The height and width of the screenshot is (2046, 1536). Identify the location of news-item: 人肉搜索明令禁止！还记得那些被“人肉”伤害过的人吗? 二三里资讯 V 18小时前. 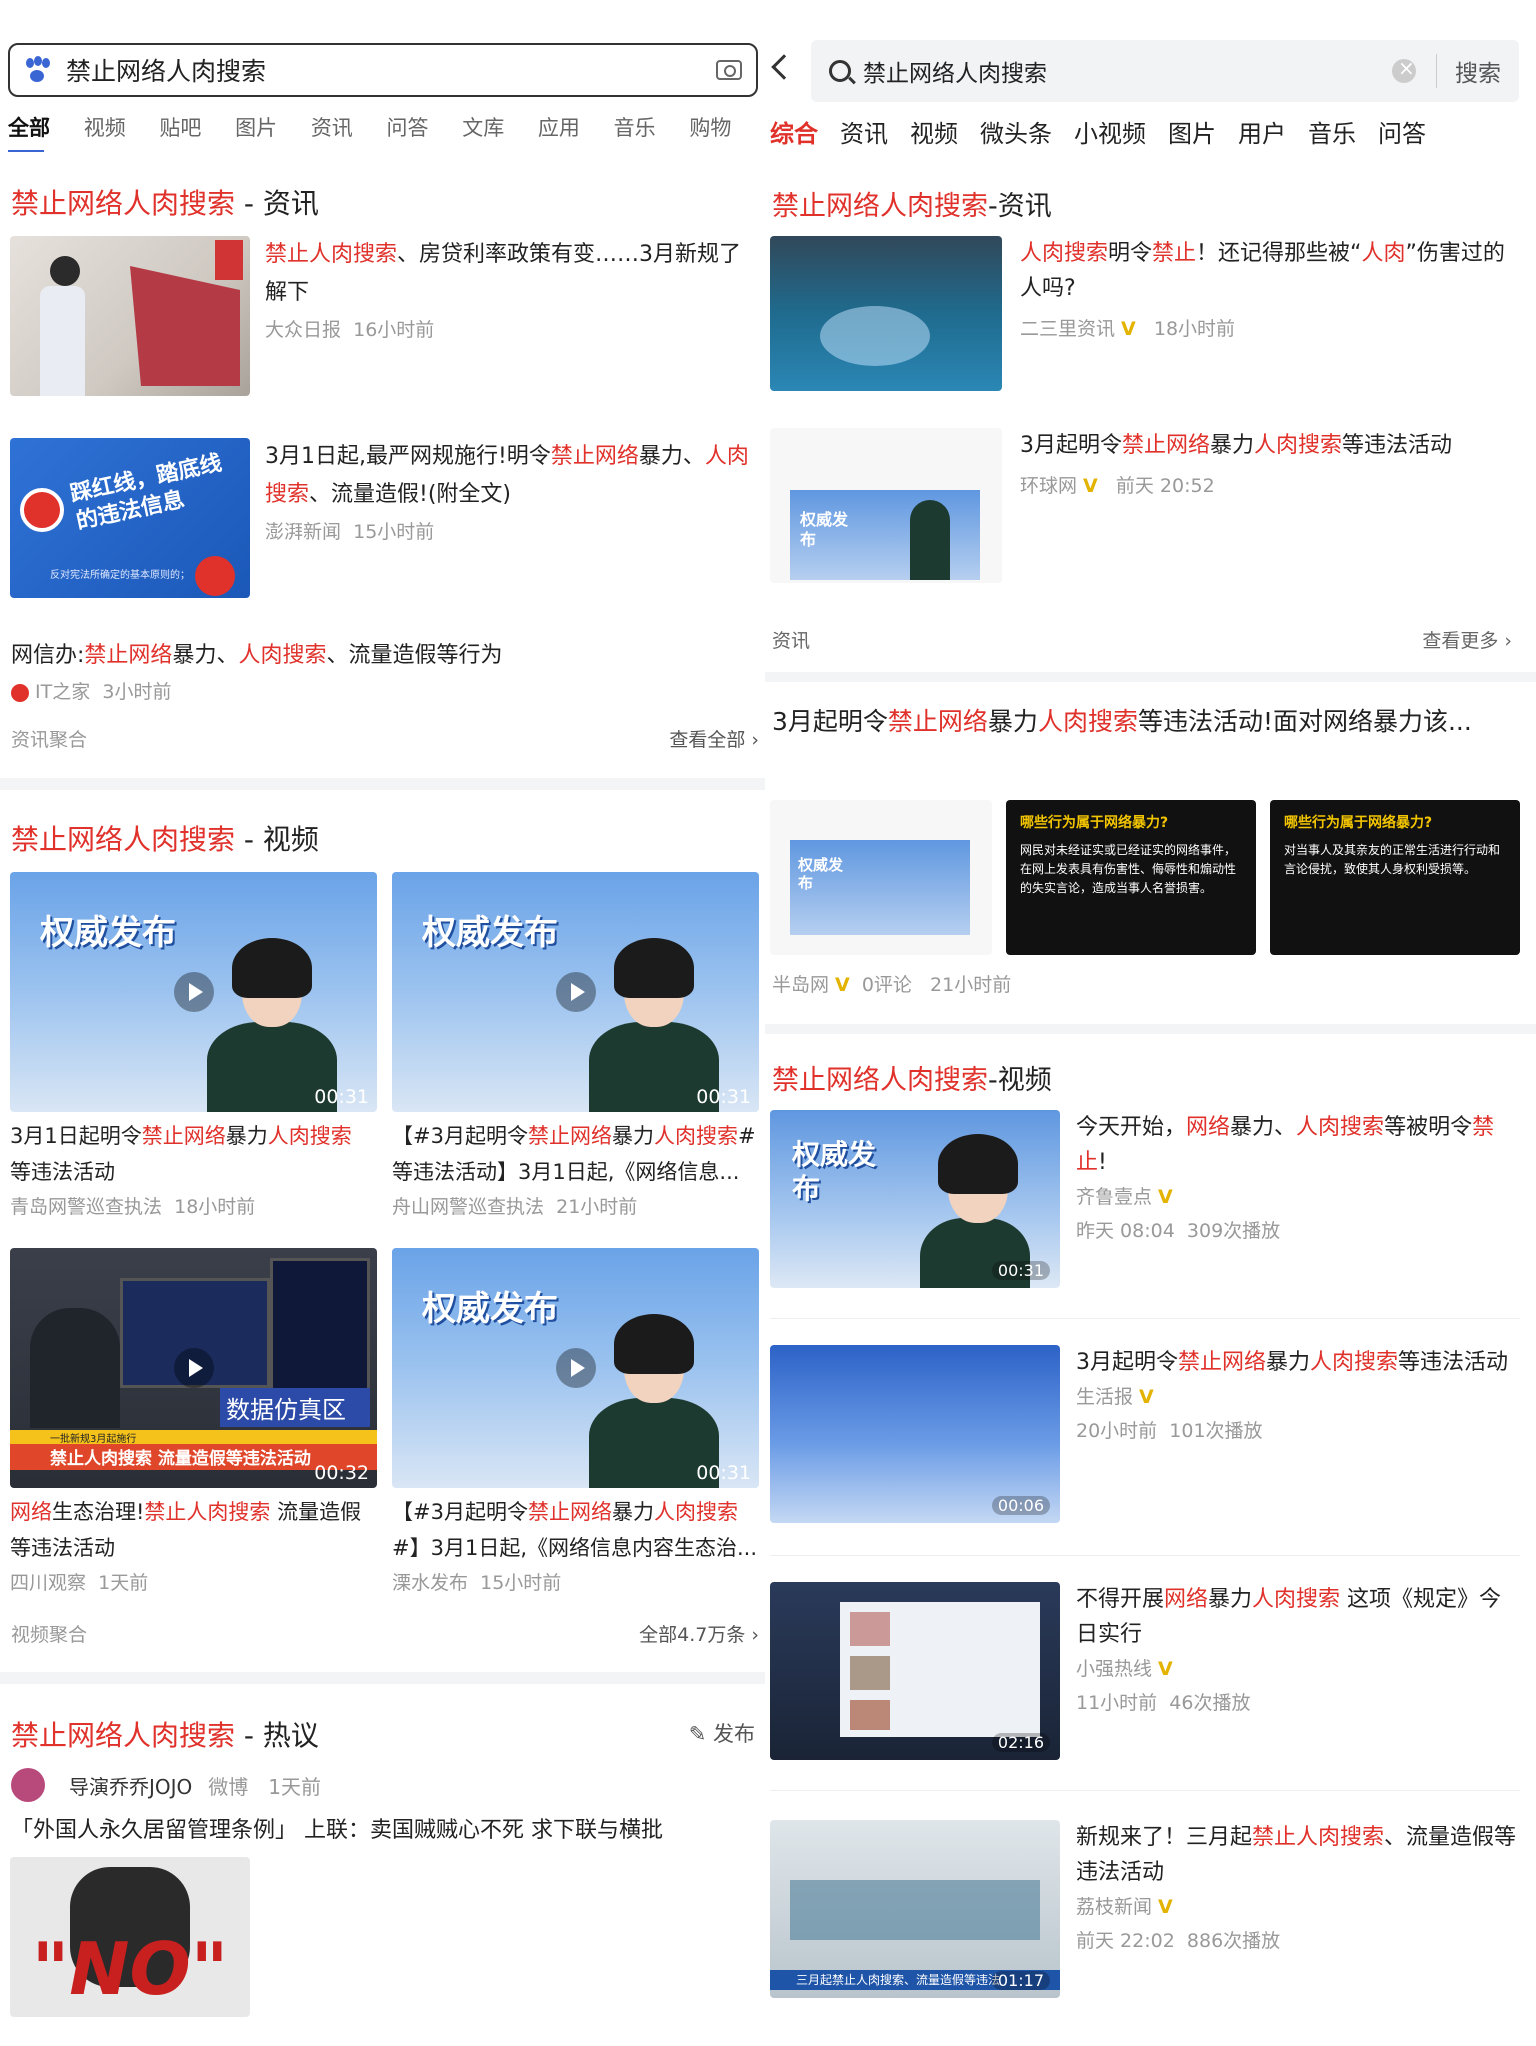
(1145, 316).